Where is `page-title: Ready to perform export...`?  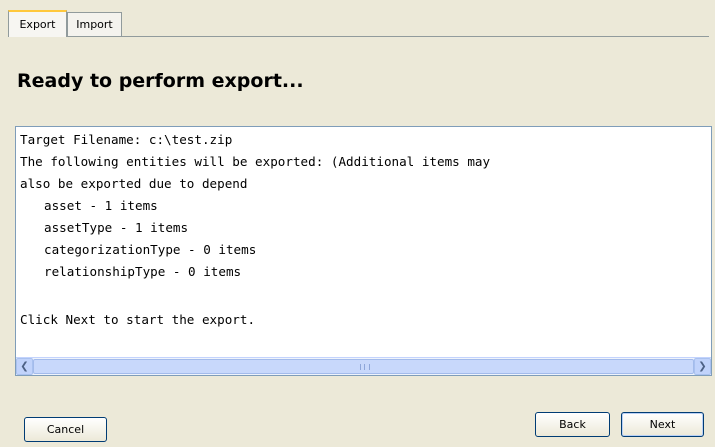
page-title: Ready to perform export... is located at coordinates (160, 81).